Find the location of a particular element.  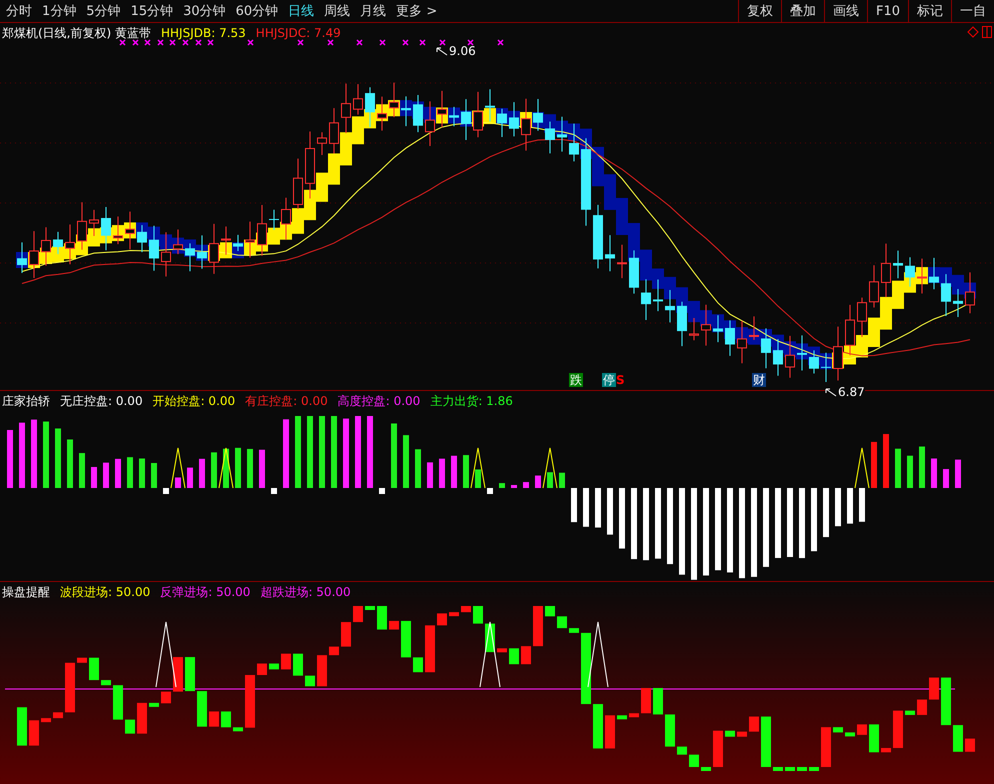

period-tab: 周线 is located at coordinates (337, 11).